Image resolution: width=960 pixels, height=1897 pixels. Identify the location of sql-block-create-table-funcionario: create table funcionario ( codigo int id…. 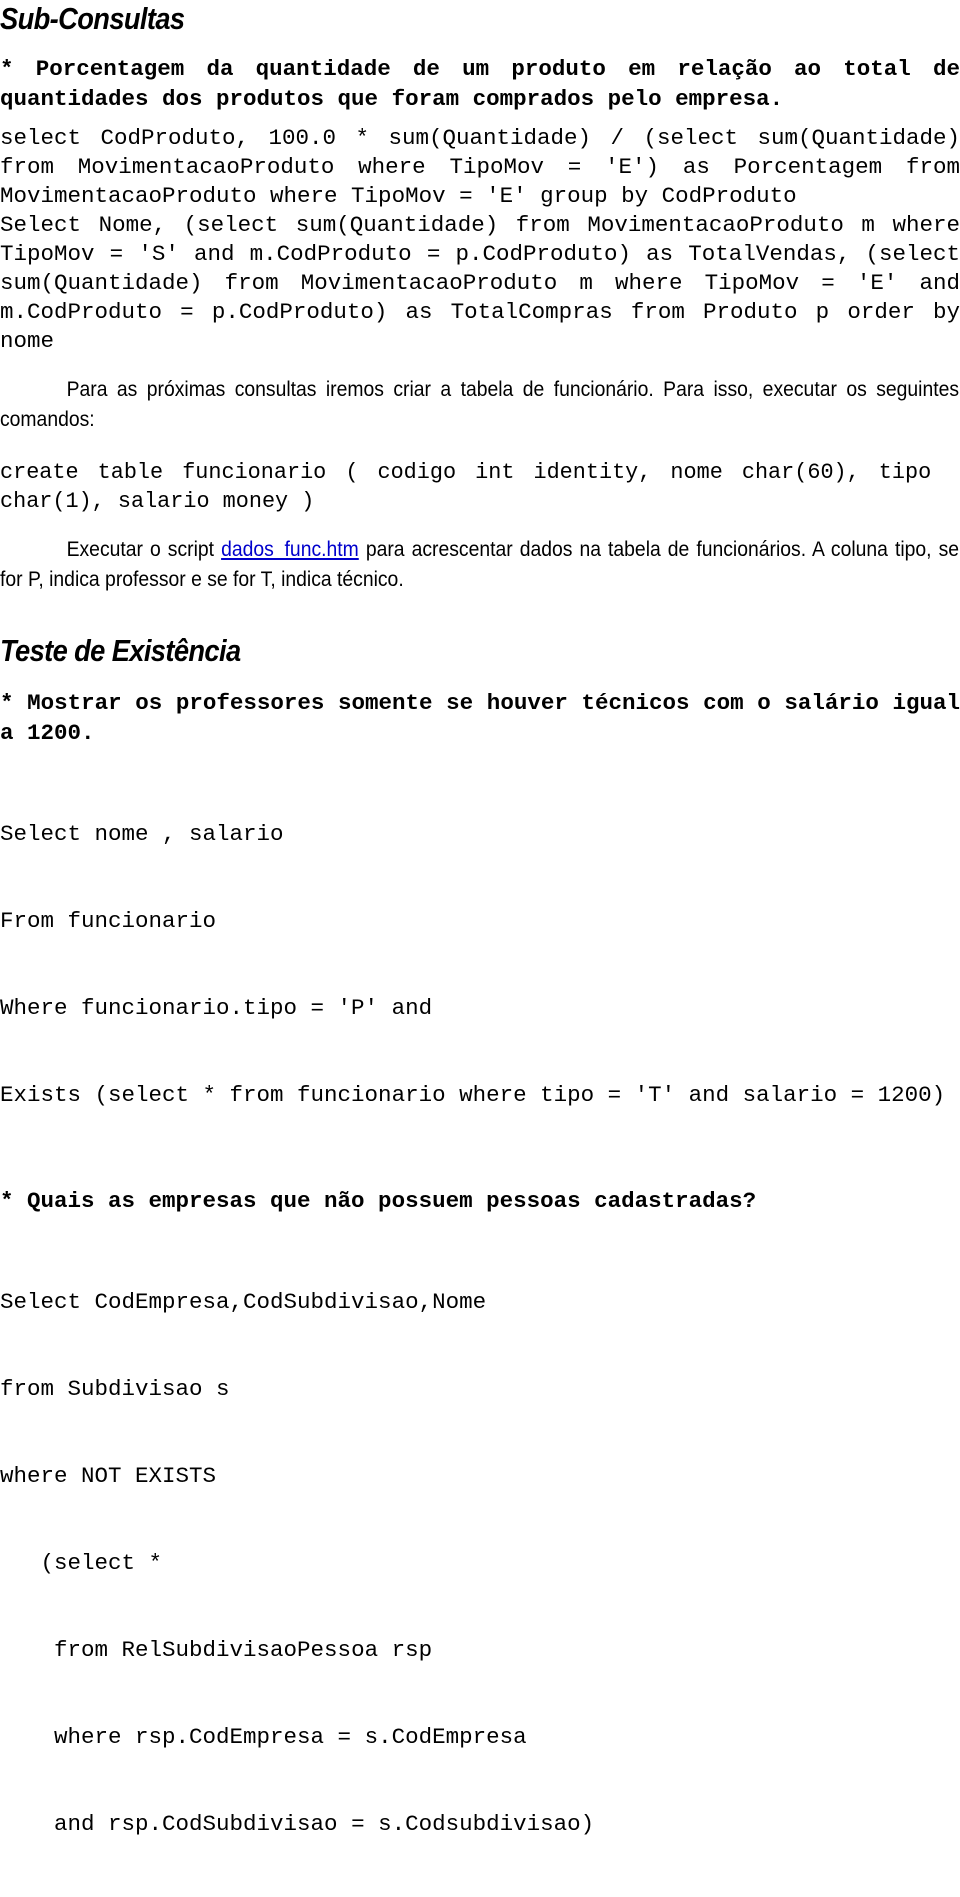
(466, 486).